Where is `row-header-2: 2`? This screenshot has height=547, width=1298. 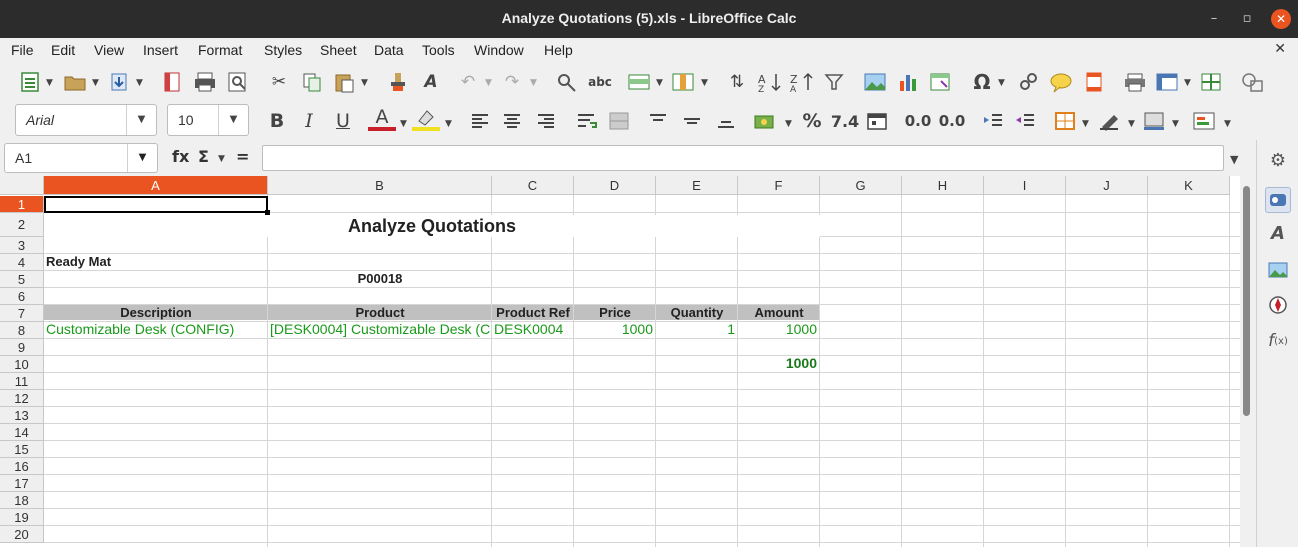 row-header-2: 2 is located at coordinates (22, 225).